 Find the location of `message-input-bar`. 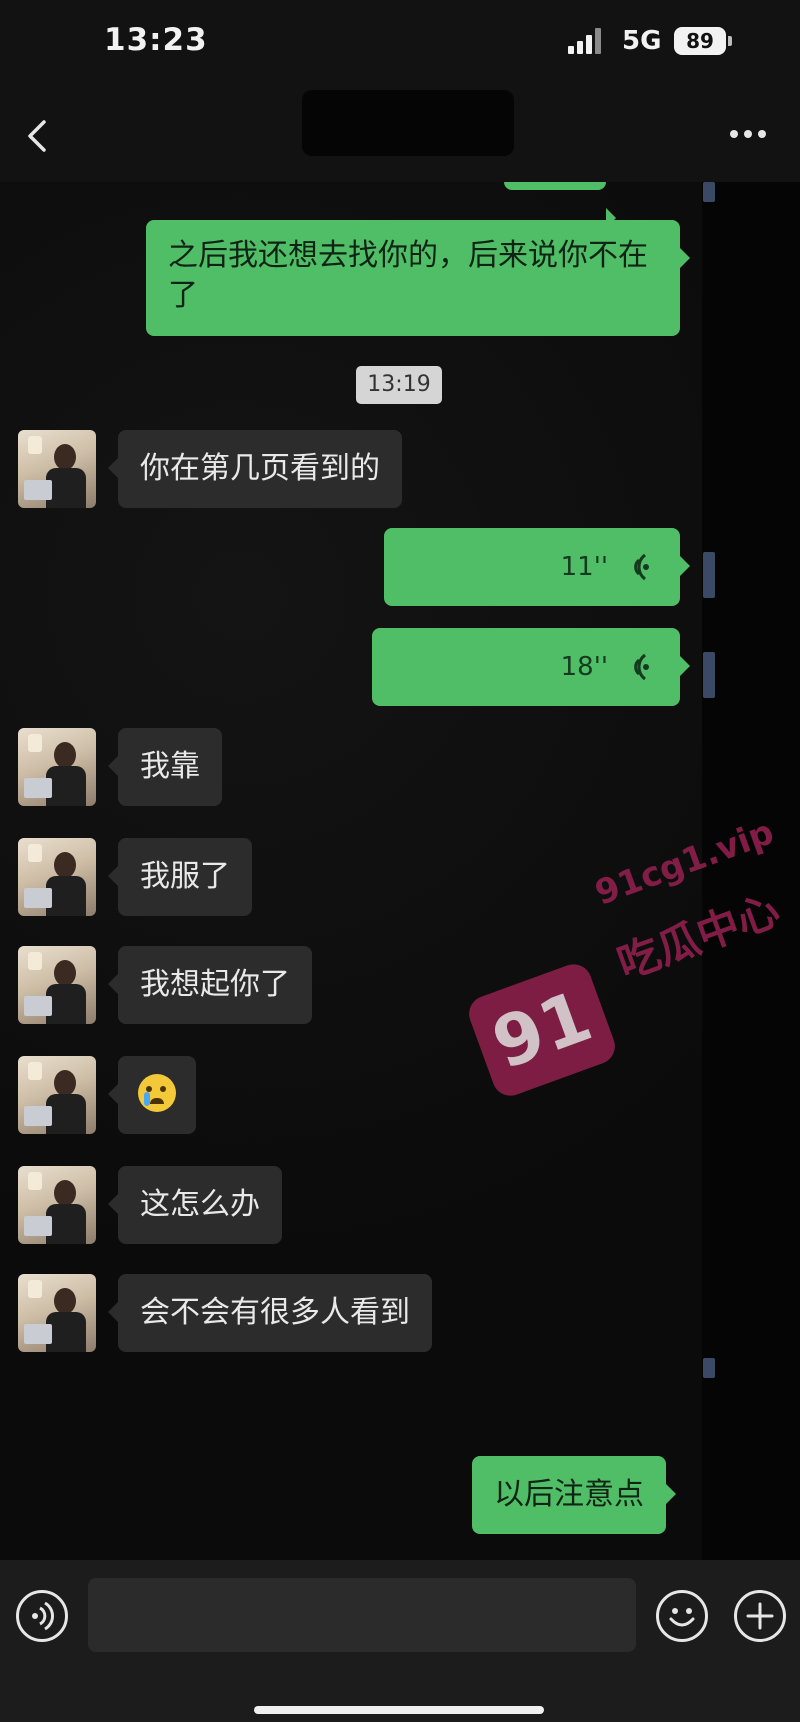

message-input-bar is located at coordinates (400, 1641).